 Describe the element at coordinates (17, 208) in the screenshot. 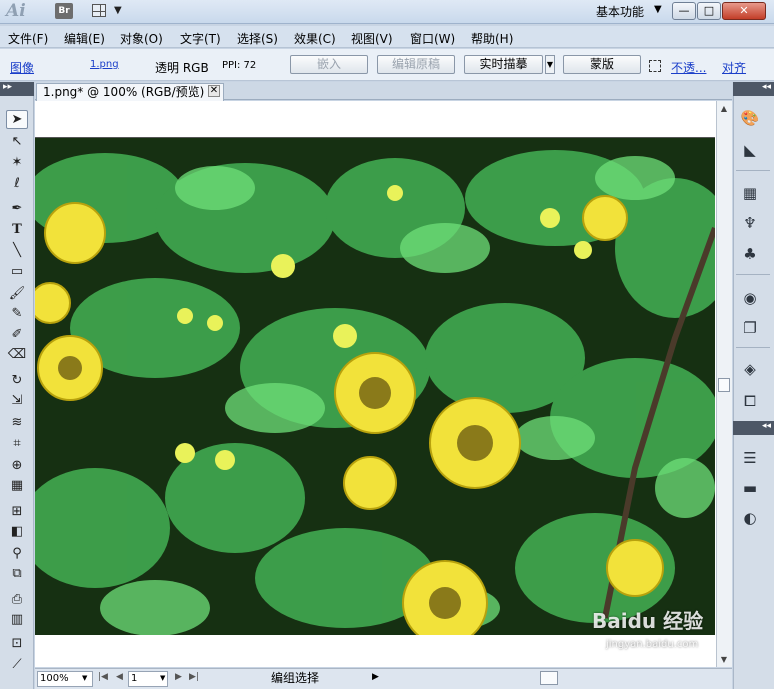

I see `pen-tool: ✒` at that location.